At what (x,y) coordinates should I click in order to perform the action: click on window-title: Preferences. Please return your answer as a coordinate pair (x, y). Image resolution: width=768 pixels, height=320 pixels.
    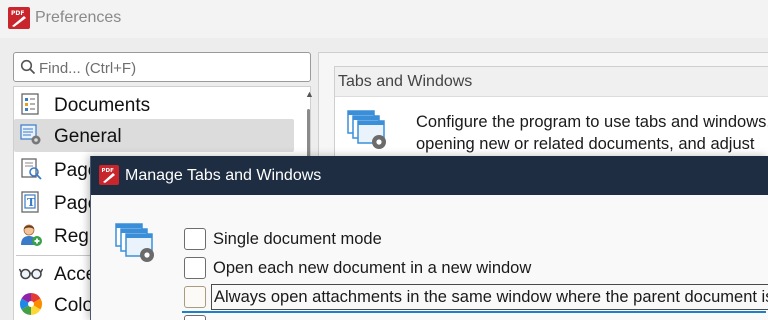
    Looking at the image, I should click on (78, 17).